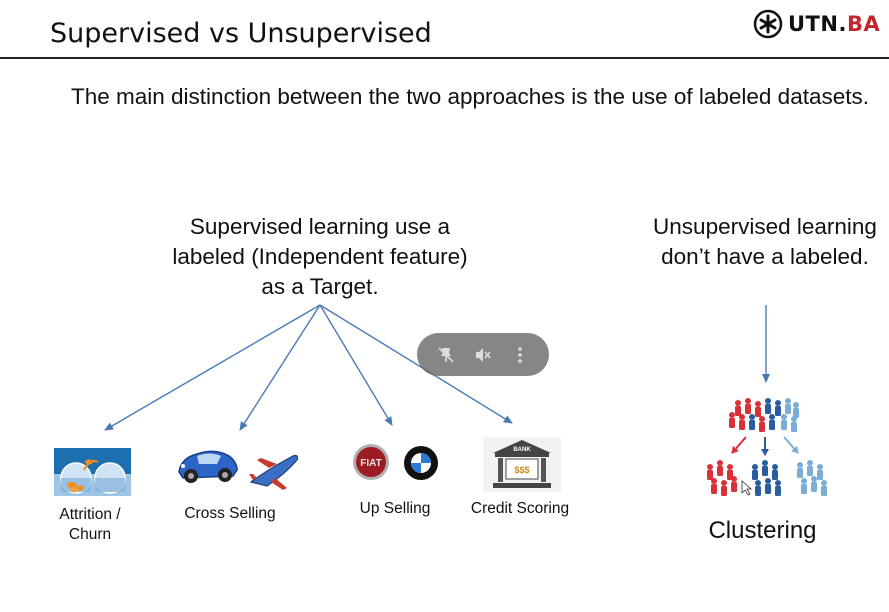 Image resolution: width=889 pixels, height=612 pixels. I want to click on fish-bowl-image, so click(92, 472).